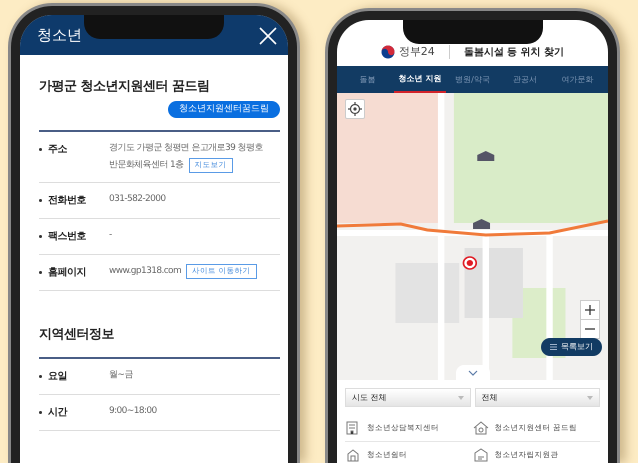 This screenshot has height=463, width=638. What do you see at coordinates (133, 411) in the screenshot?
I see `field-value: 9:00~18:00` at bounding box center [133, 411].